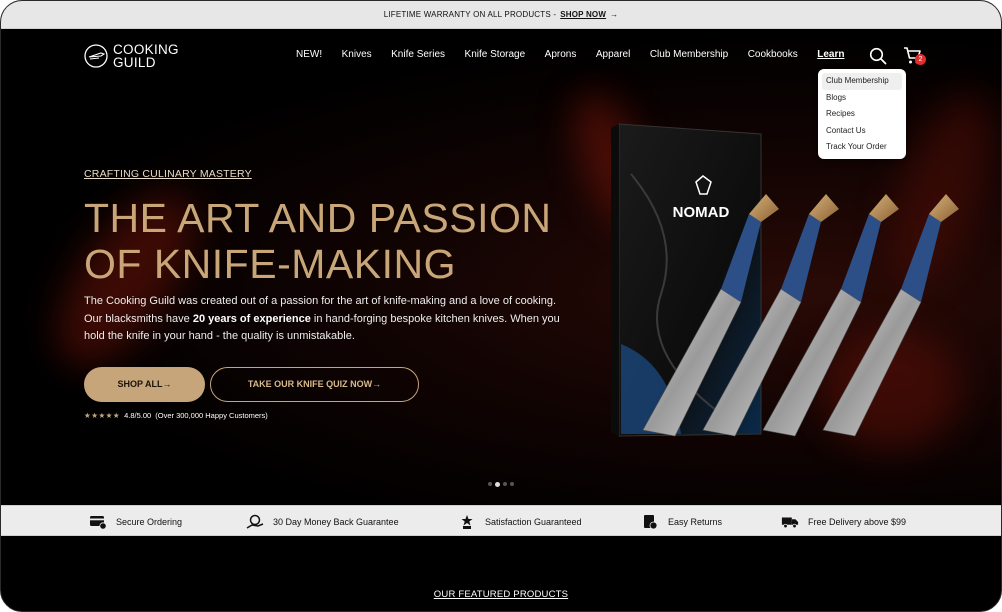  I want to click on nav-item-knife-series: Knife Series, so click(418, 54).